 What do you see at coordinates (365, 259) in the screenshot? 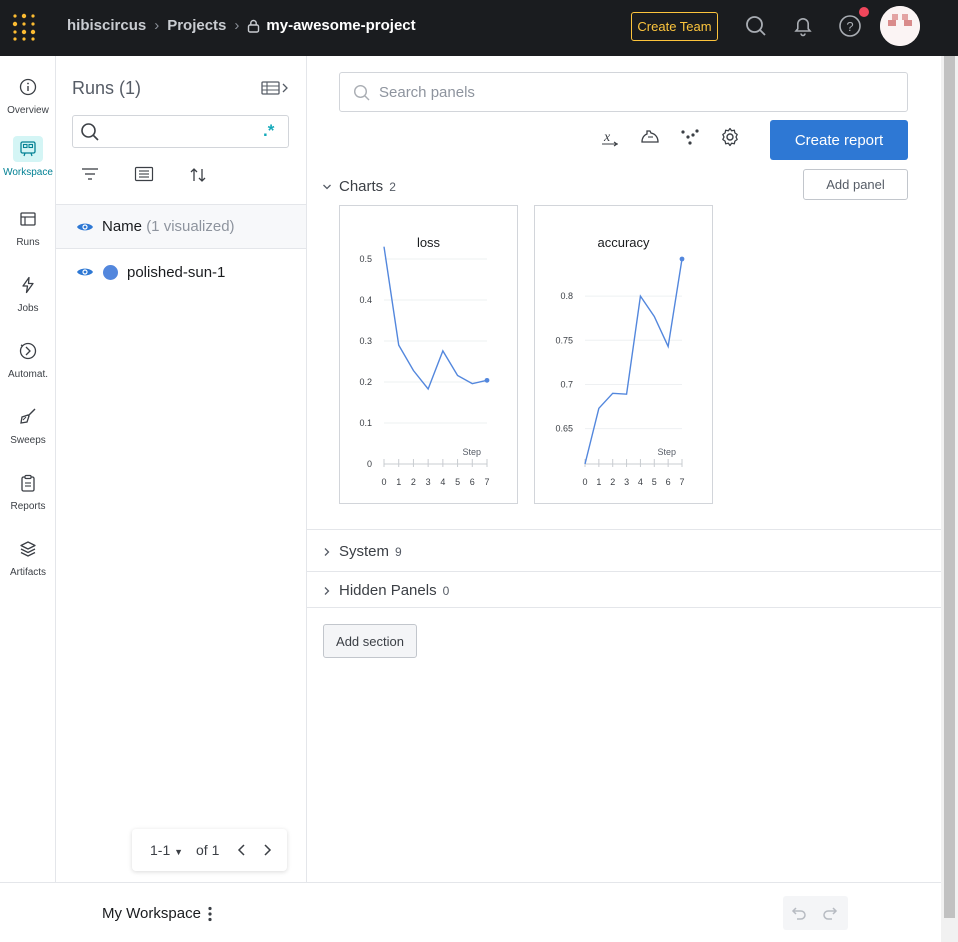
I see `y-tick-label: 0.5` at bounding box center [365, 259].